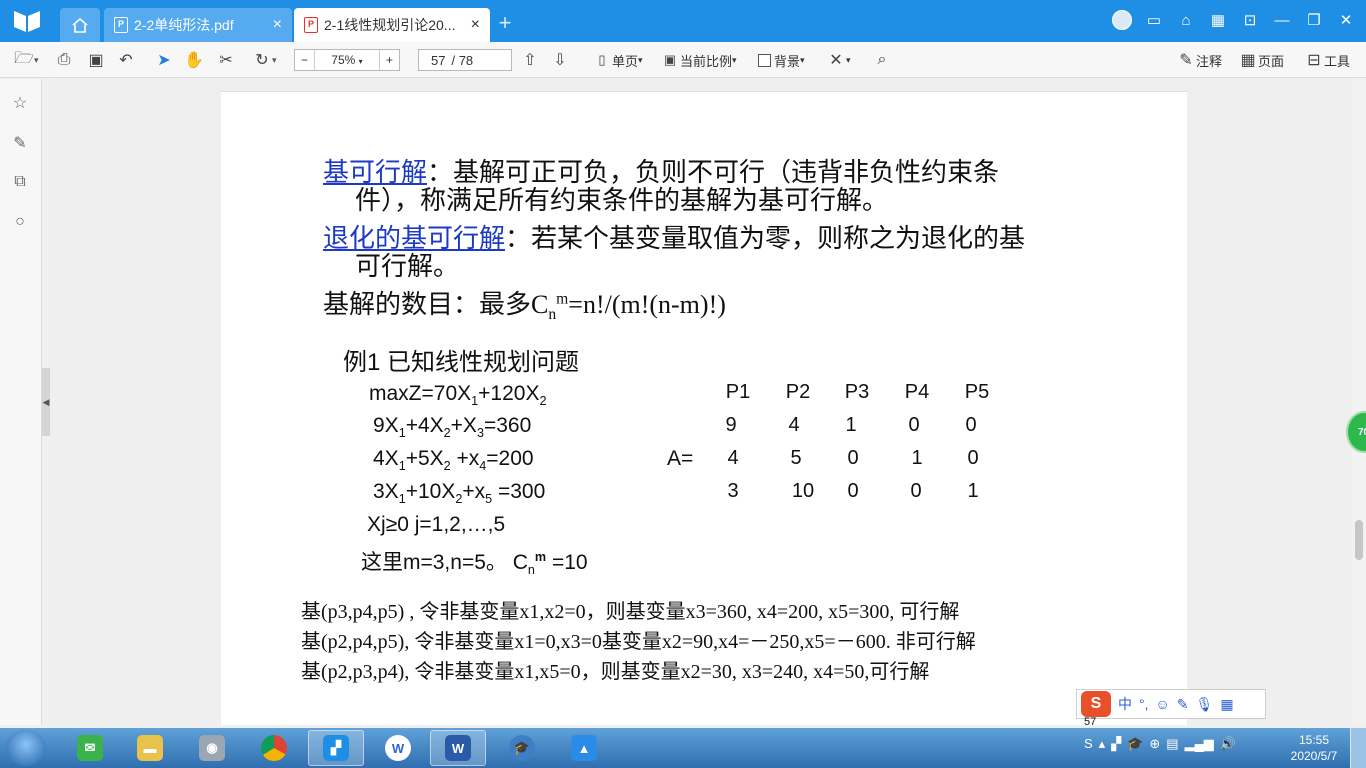 This screenshot has width=1366, height=768. I want to click on ime-emoji-icon: ☺, so click(1163, 704).